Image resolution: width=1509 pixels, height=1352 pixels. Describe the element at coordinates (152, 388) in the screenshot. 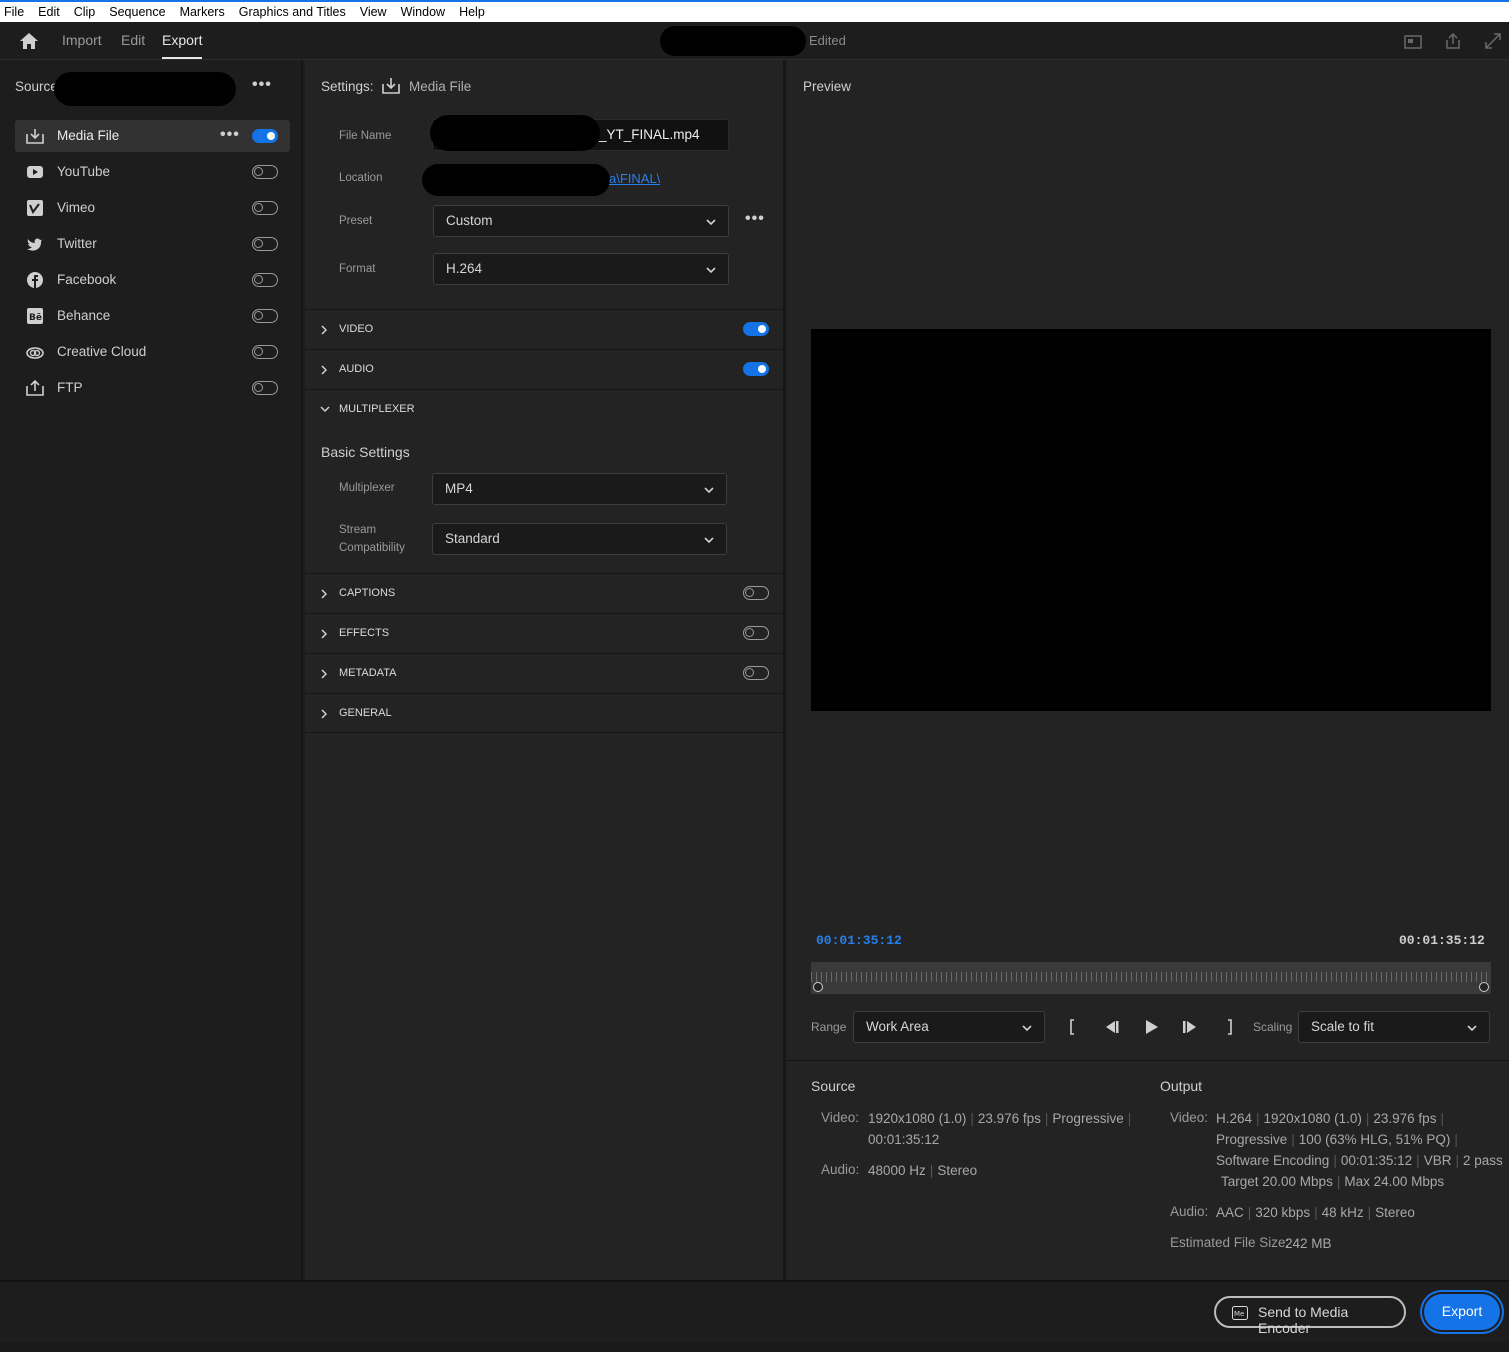

I see `destination-ftp: FTP` at that location.